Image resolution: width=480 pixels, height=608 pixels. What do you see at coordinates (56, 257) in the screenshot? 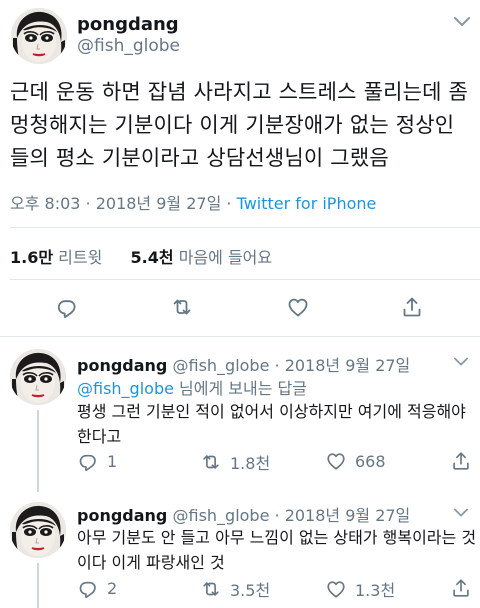
I see `retweets-stat: 1.6만 리트윗` at bounding box center [56, 257].